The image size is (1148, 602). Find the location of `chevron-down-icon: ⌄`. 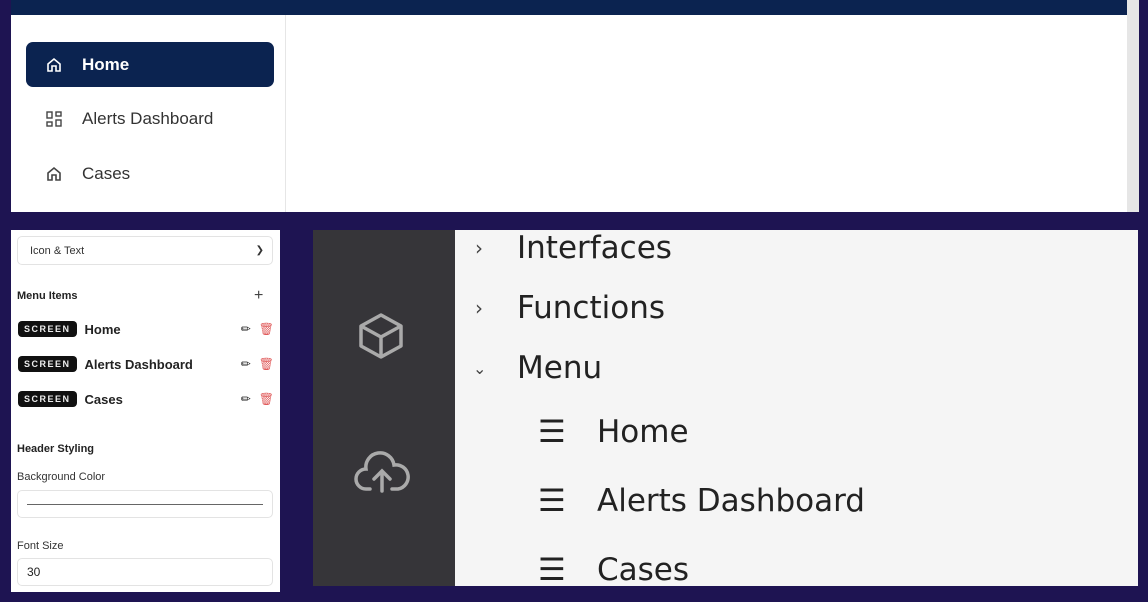

chevron-down-icon: ⌄ is located at coordinates (480, 368).